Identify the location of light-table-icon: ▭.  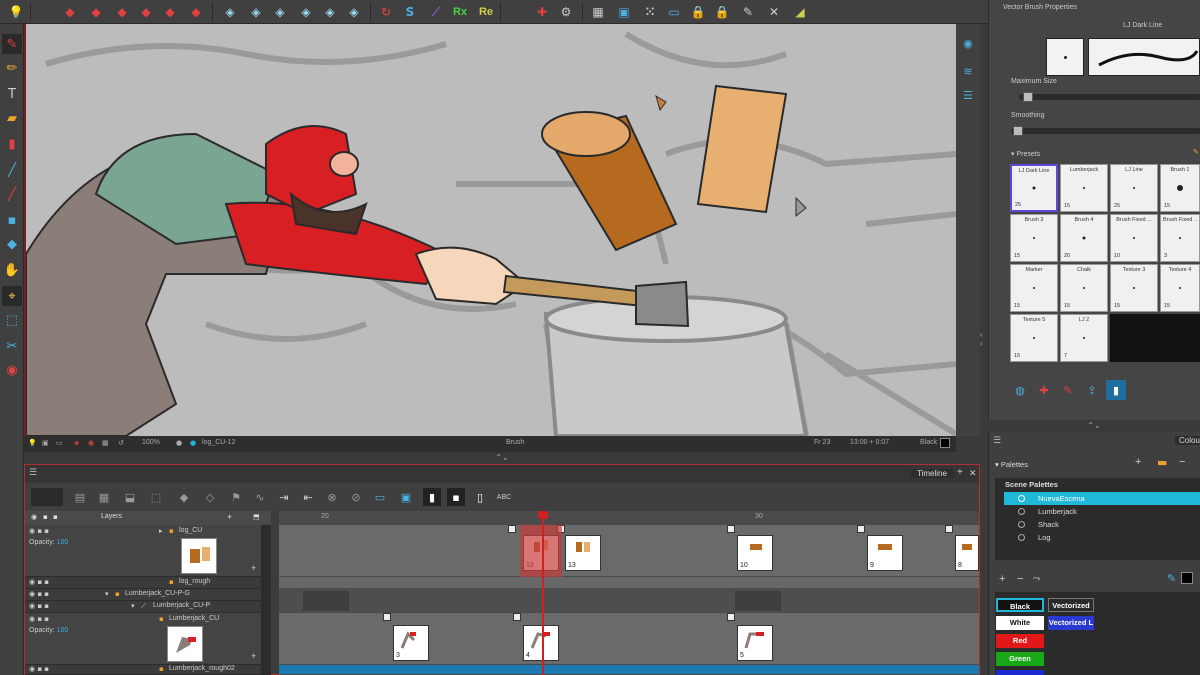
(674, 12).